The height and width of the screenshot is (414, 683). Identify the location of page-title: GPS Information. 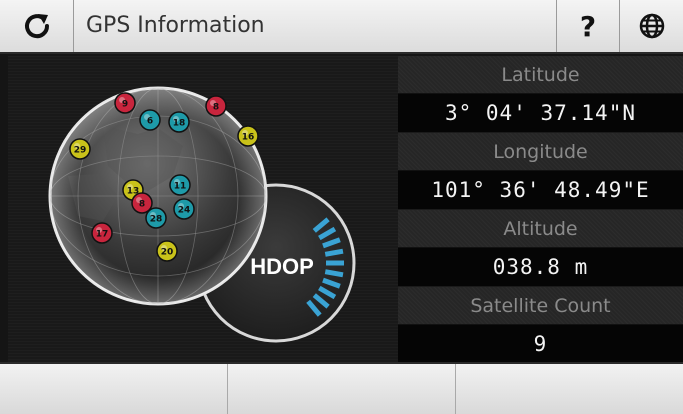
(175, 25).